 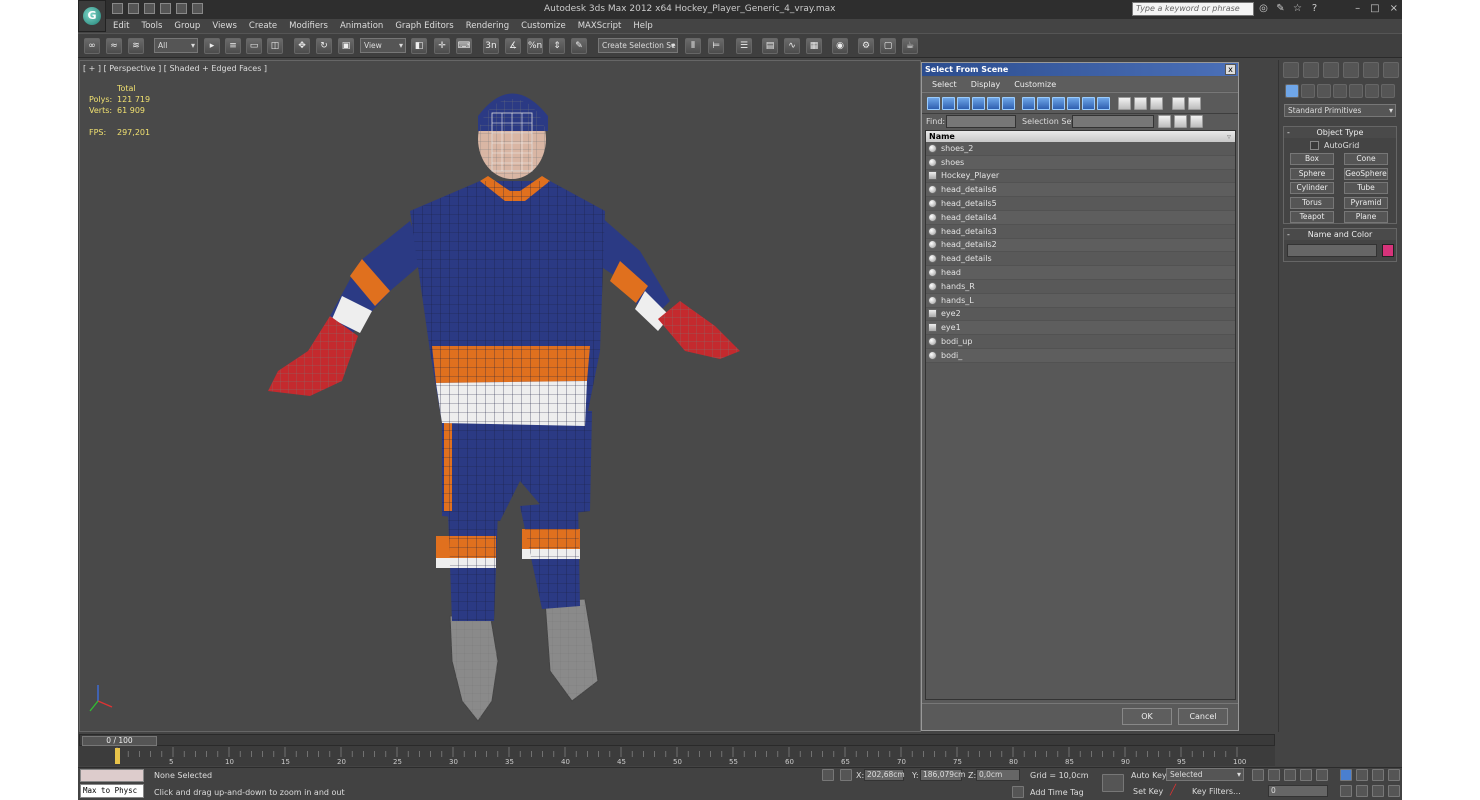 I want to click on scene-object-row: shoes_2, so click(x=1080, y=149).